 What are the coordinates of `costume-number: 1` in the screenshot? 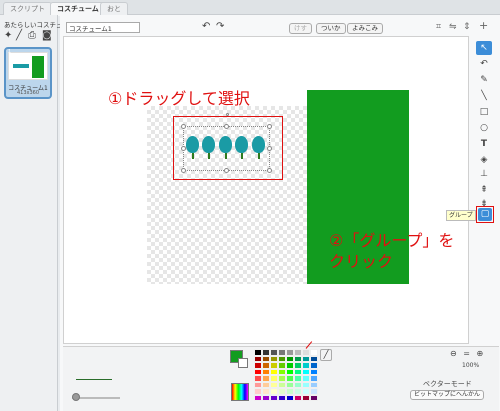 It's located at (10, 52).